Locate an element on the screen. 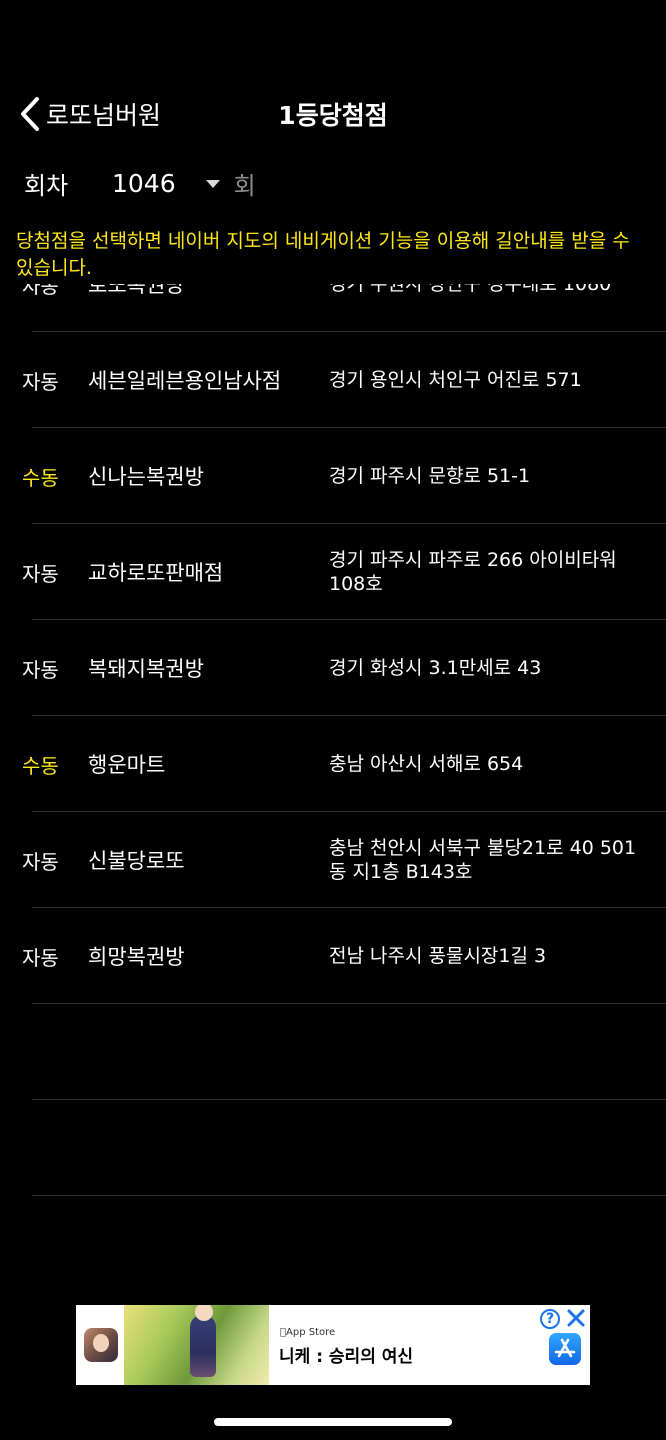  store-row: 수동 행운마트 충남 아산시 서해로 654 is located at coordinates (333, 764).